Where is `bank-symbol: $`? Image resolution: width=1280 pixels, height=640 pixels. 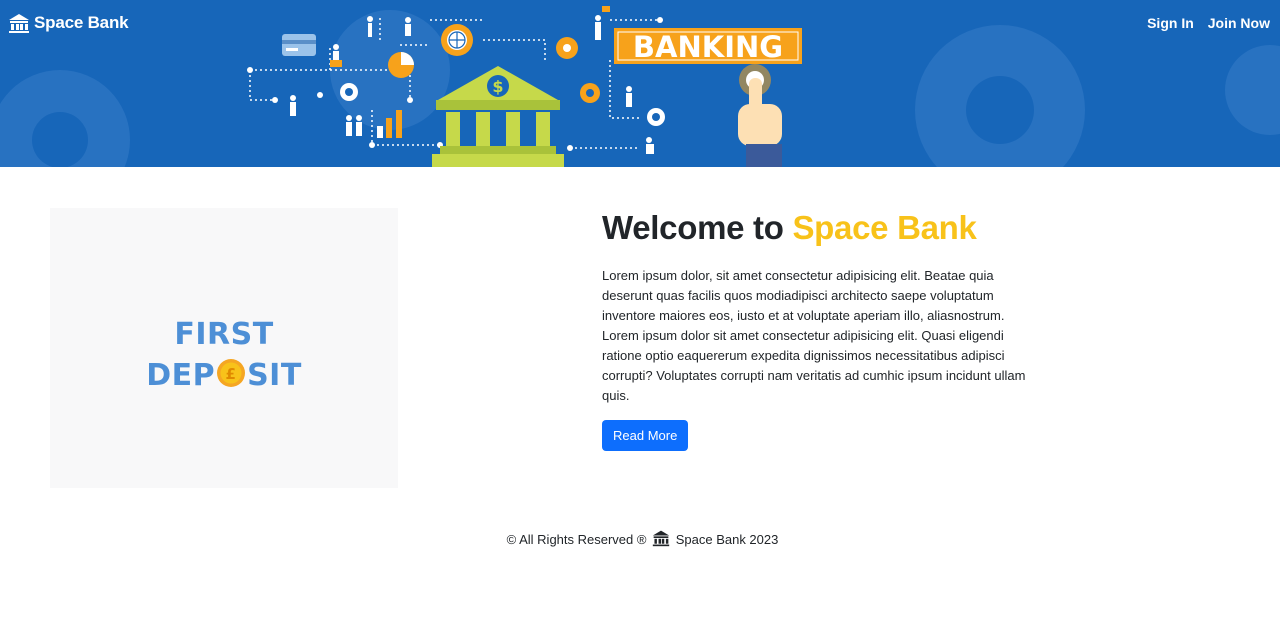 bank-symbol: $ is located at coordinates (497, 86).